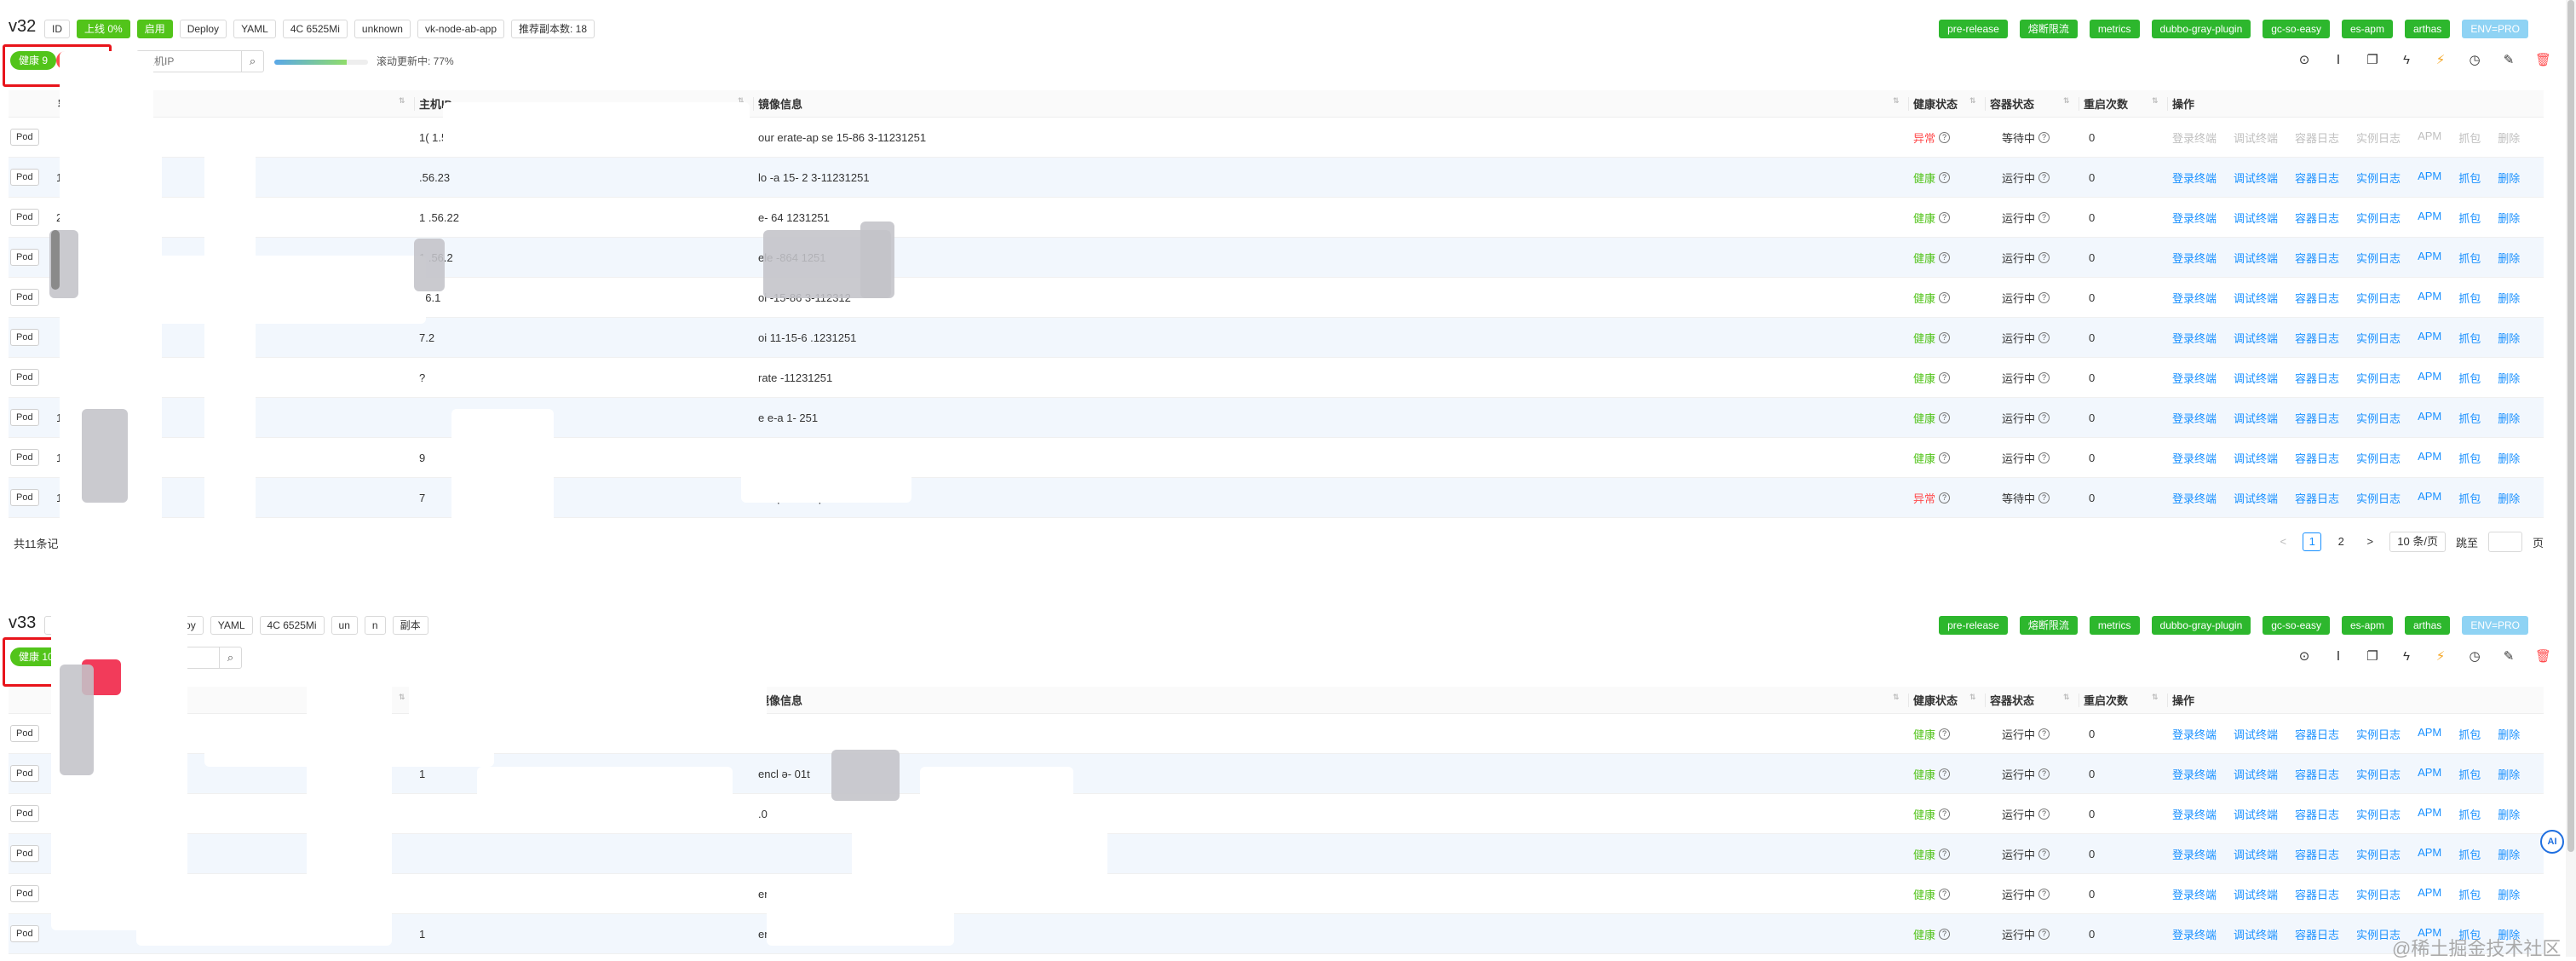 Image resolution: width=2576 pixels, height=961 pixels. I want to click on page-size-select: 10 条/页, so click(2418, 542).